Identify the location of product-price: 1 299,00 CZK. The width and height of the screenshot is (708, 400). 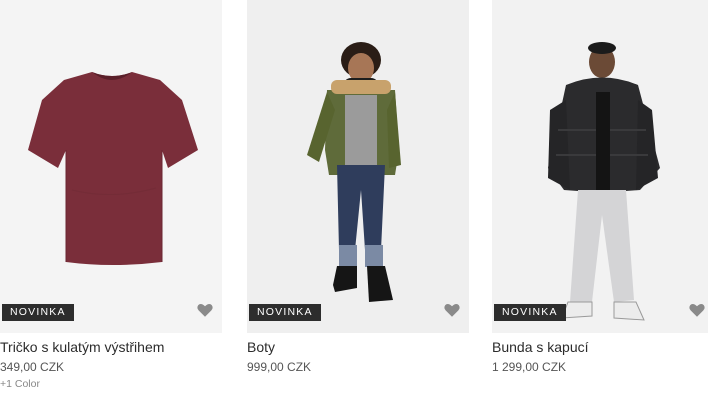
(529, 367).